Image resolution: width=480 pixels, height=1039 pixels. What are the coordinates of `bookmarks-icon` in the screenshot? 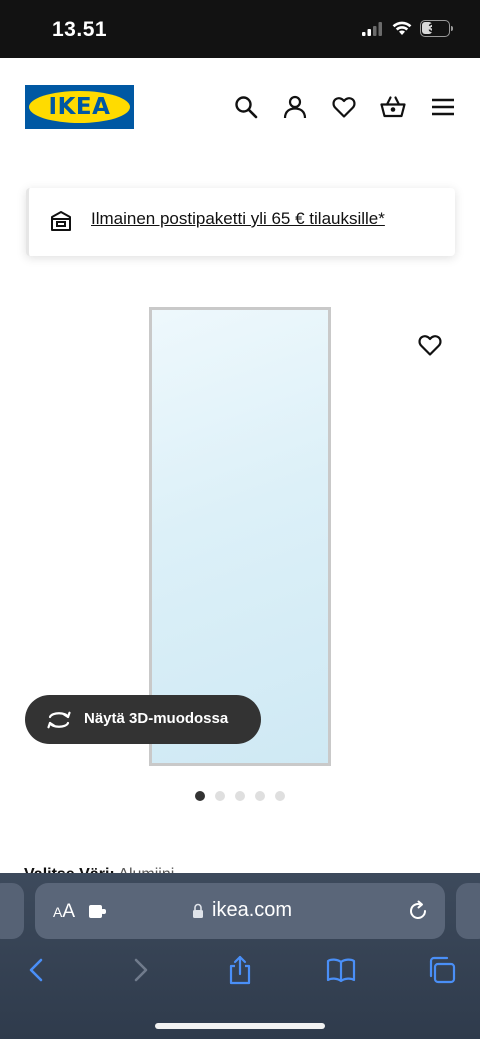 It's located at (341, 970).